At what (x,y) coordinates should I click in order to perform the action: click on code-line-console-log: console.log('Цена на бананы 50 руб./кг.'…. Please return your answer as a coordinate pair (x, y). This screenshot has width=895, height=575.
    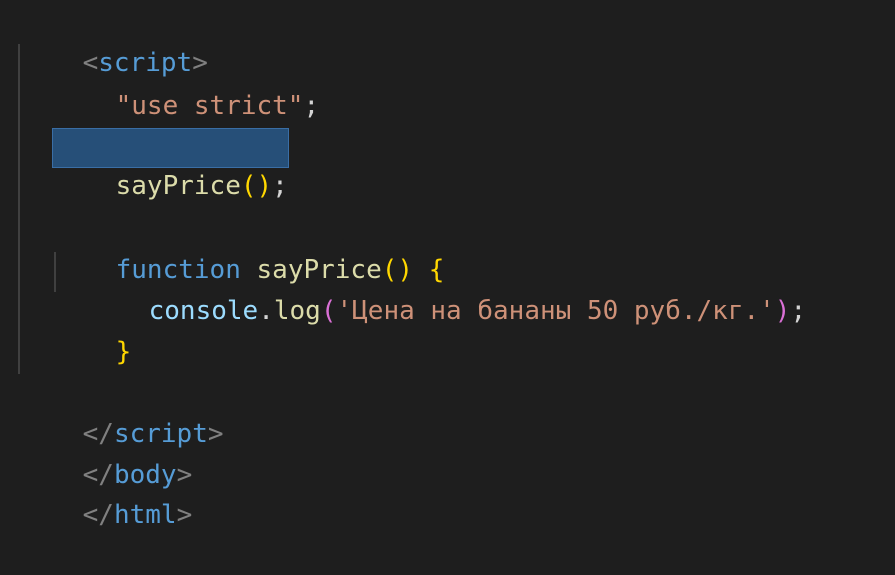
    Looking at the image, I should click on (446, 288).